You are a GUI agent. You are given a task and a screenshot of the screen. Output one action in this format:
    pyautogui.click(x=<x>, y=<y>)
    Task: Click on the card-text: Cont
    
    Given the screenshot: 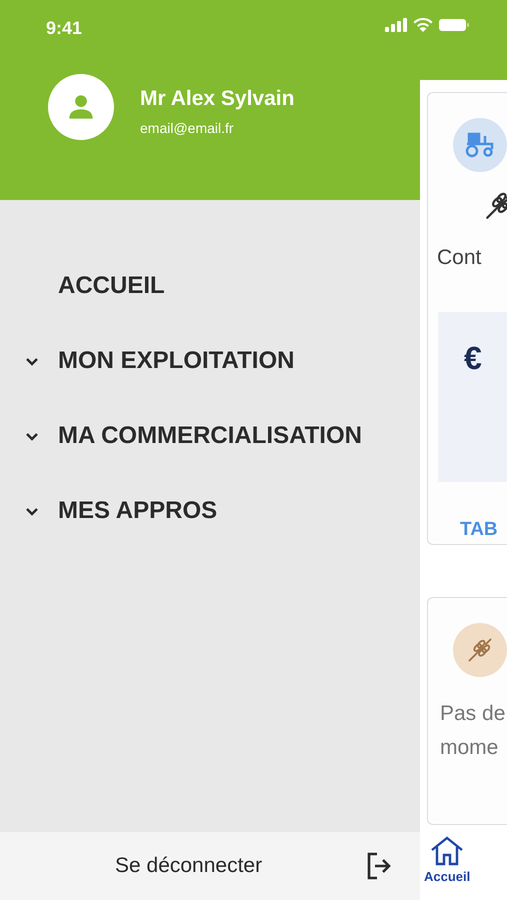 What is the action you would take?
    pyautogui.click(x=459, y=258)
    